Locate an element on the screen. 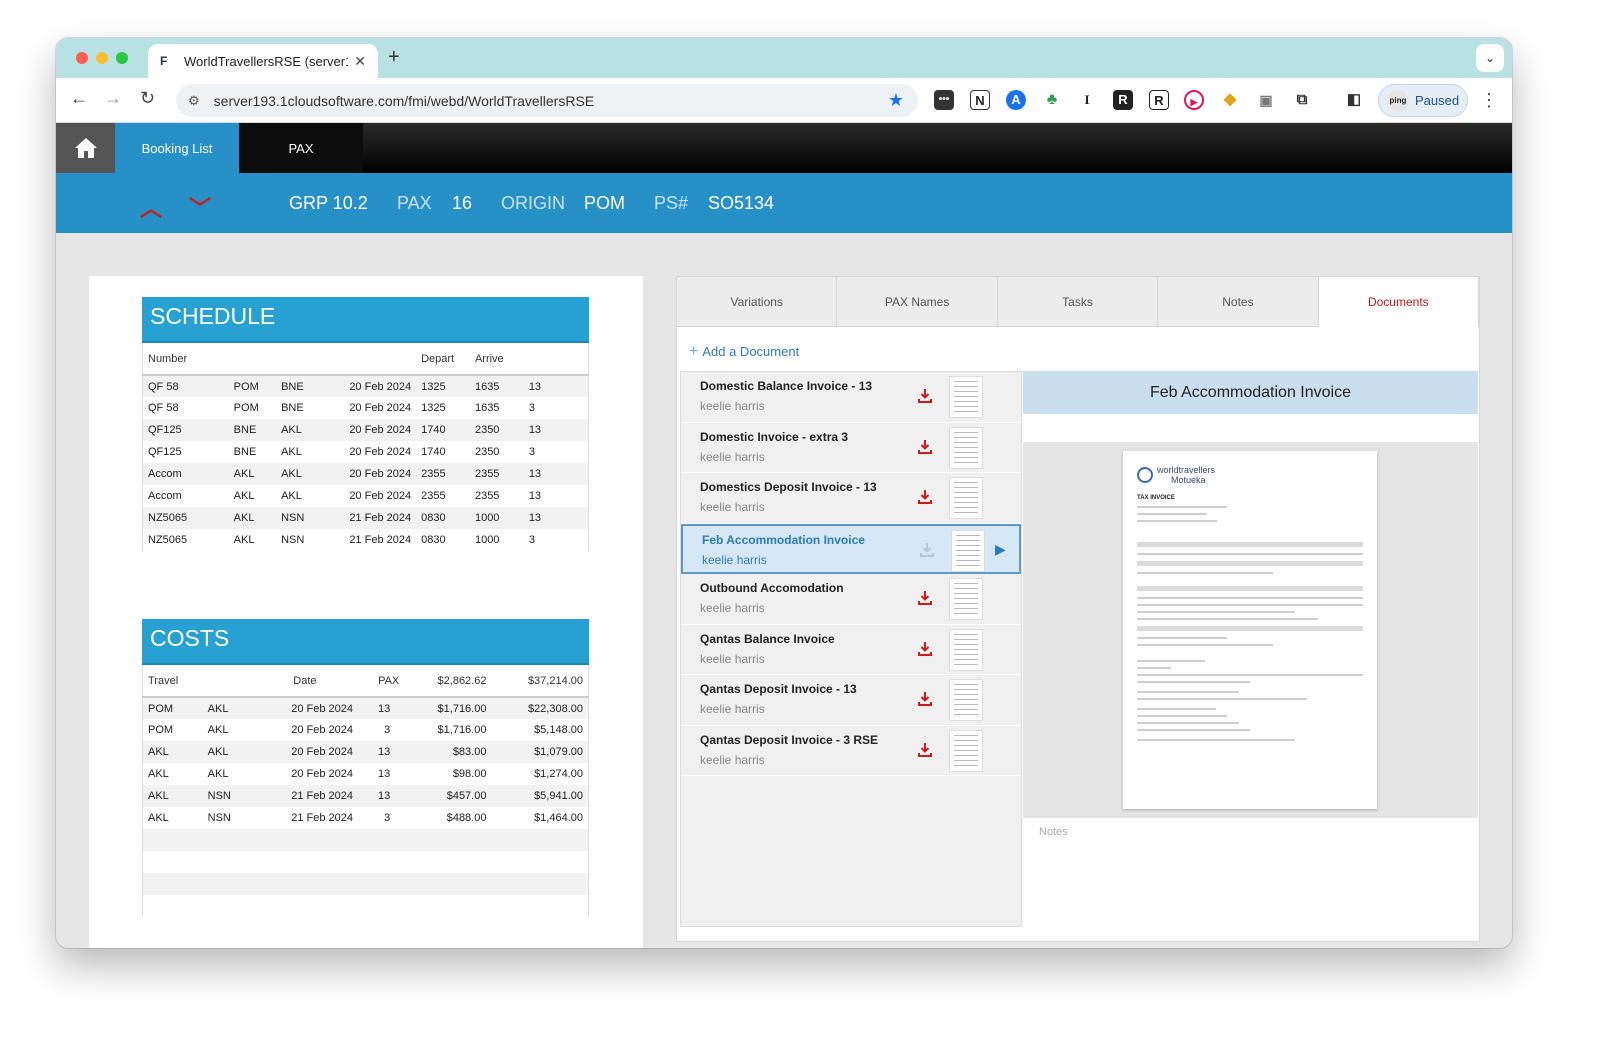 This screenshot has height=1043, width=1600. browser-tab-bar: F WorldTravellersRSE (server19 ✕ + ⌄ is located at coordinates (784, 58).